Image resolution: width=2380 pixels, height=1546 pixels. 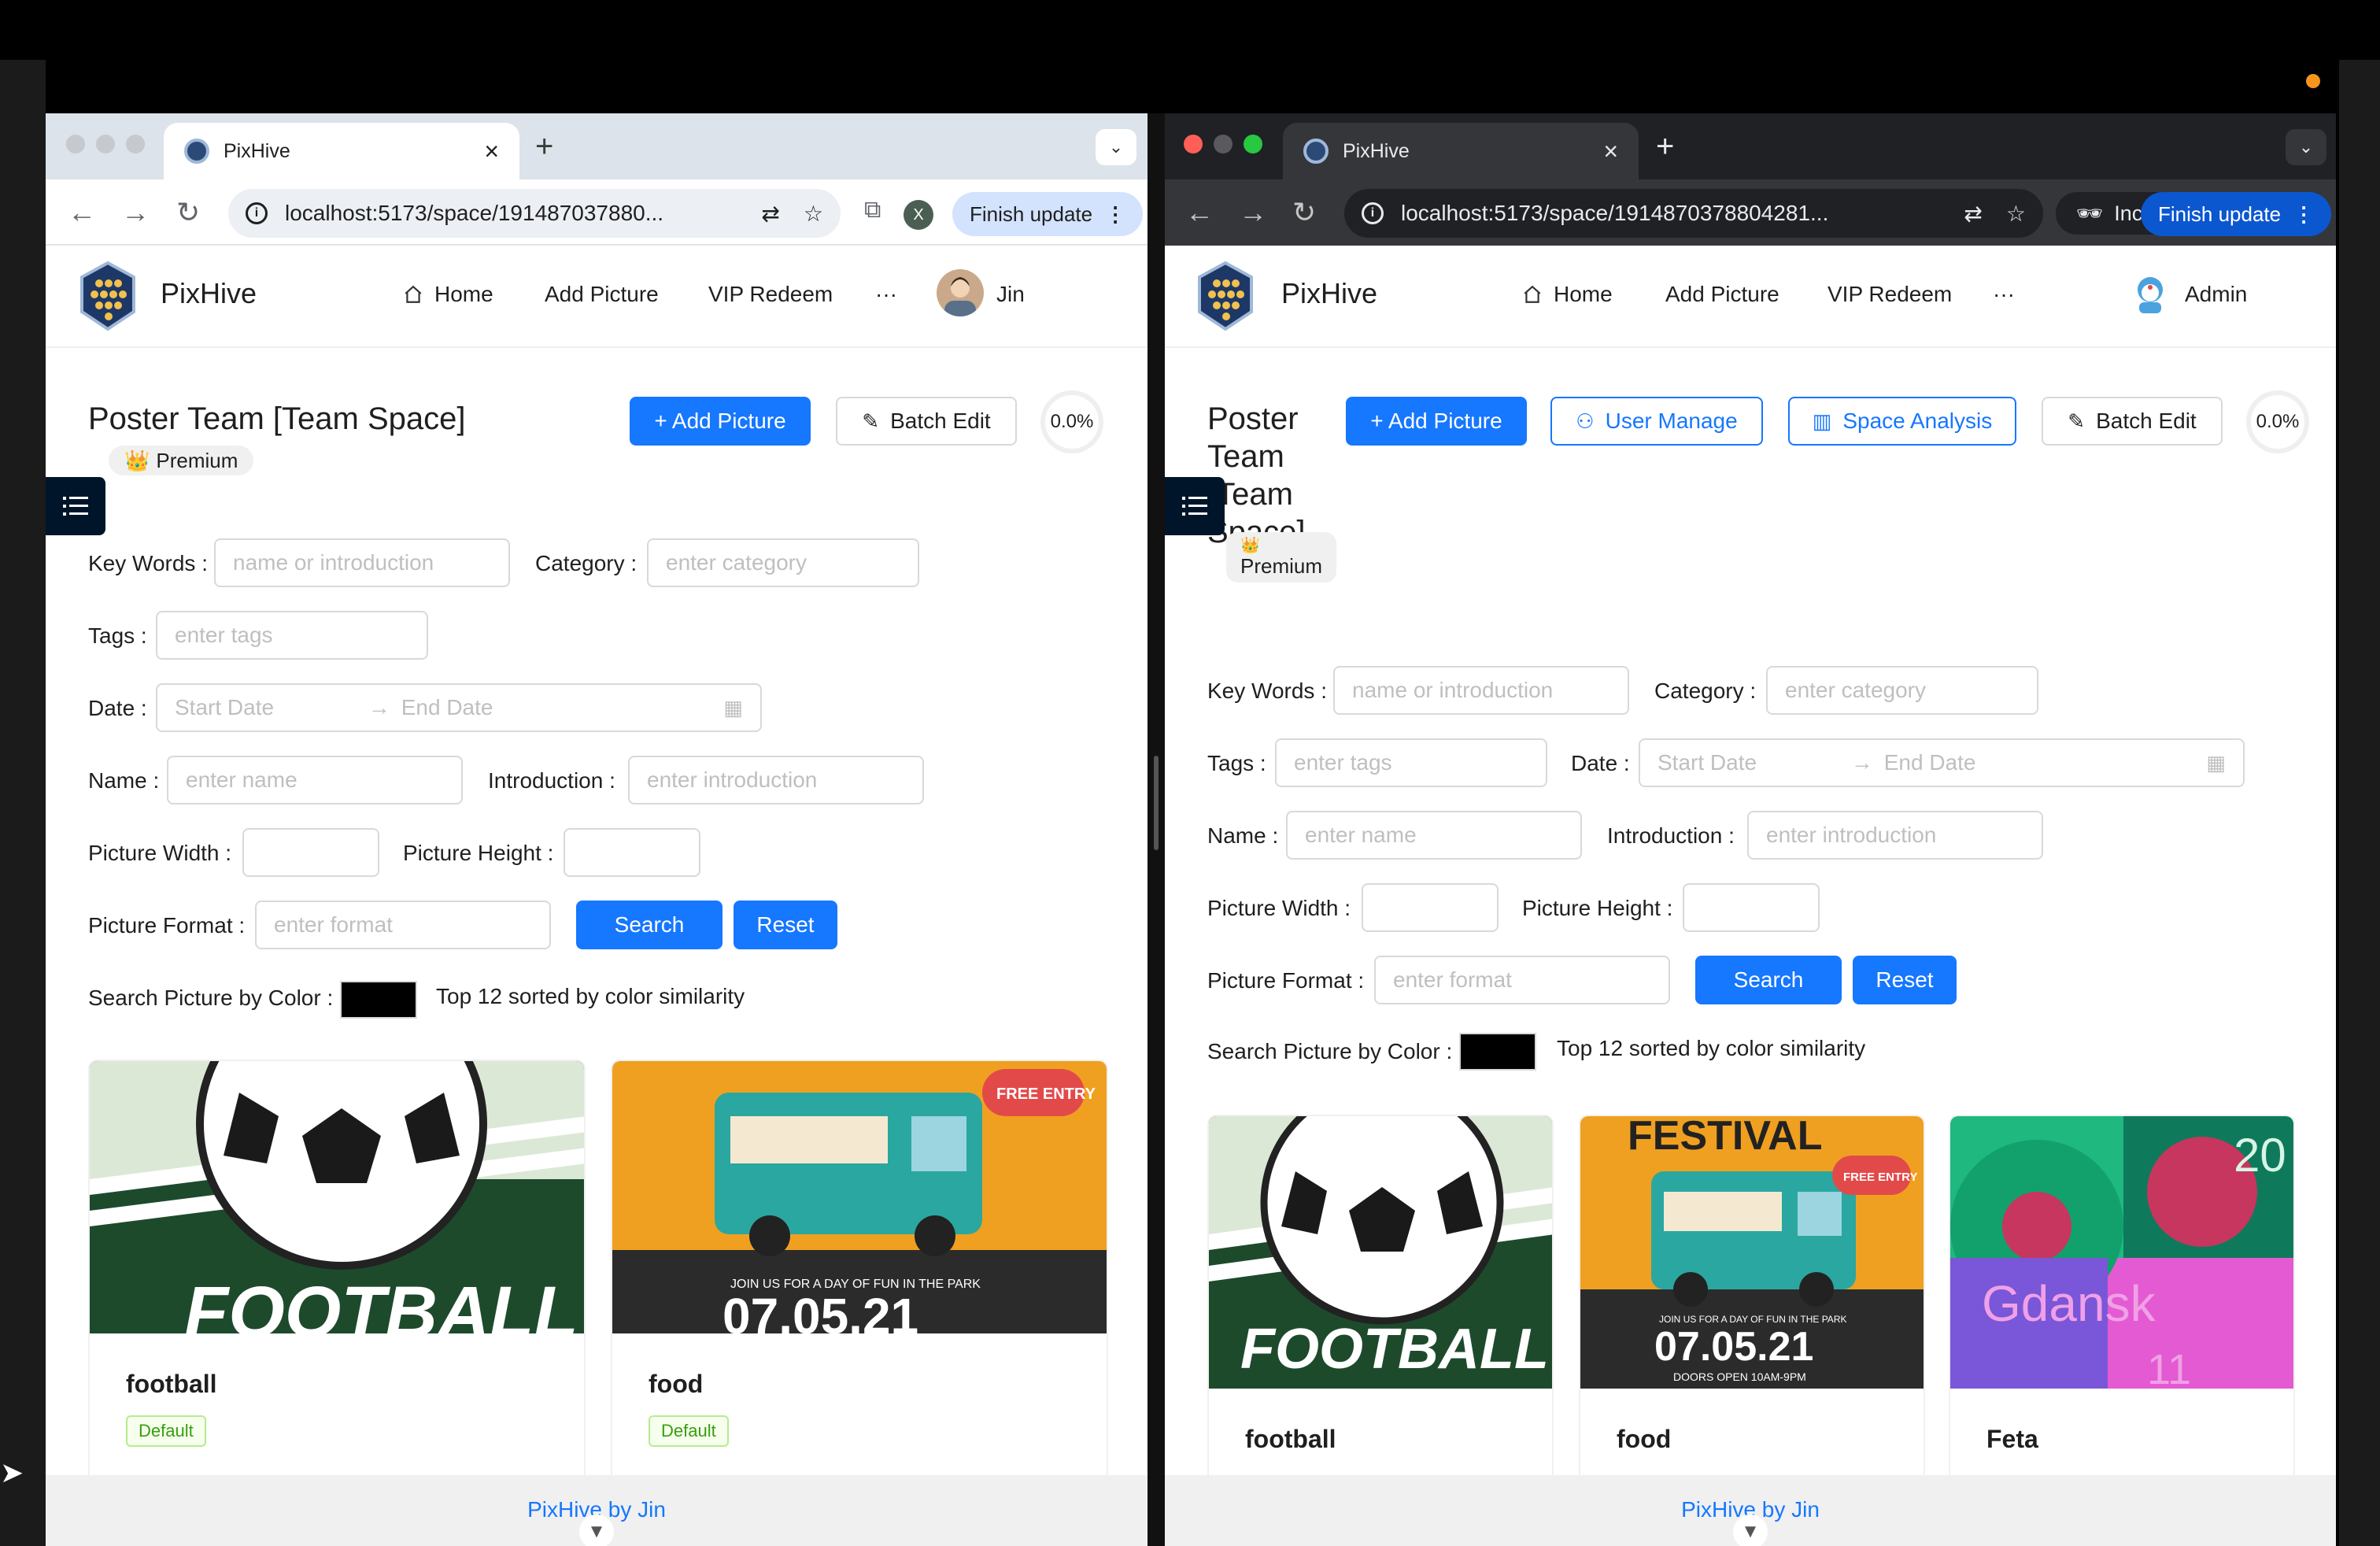 I want to click on introduction-label: Introduction, so click(x=1665, y=836).